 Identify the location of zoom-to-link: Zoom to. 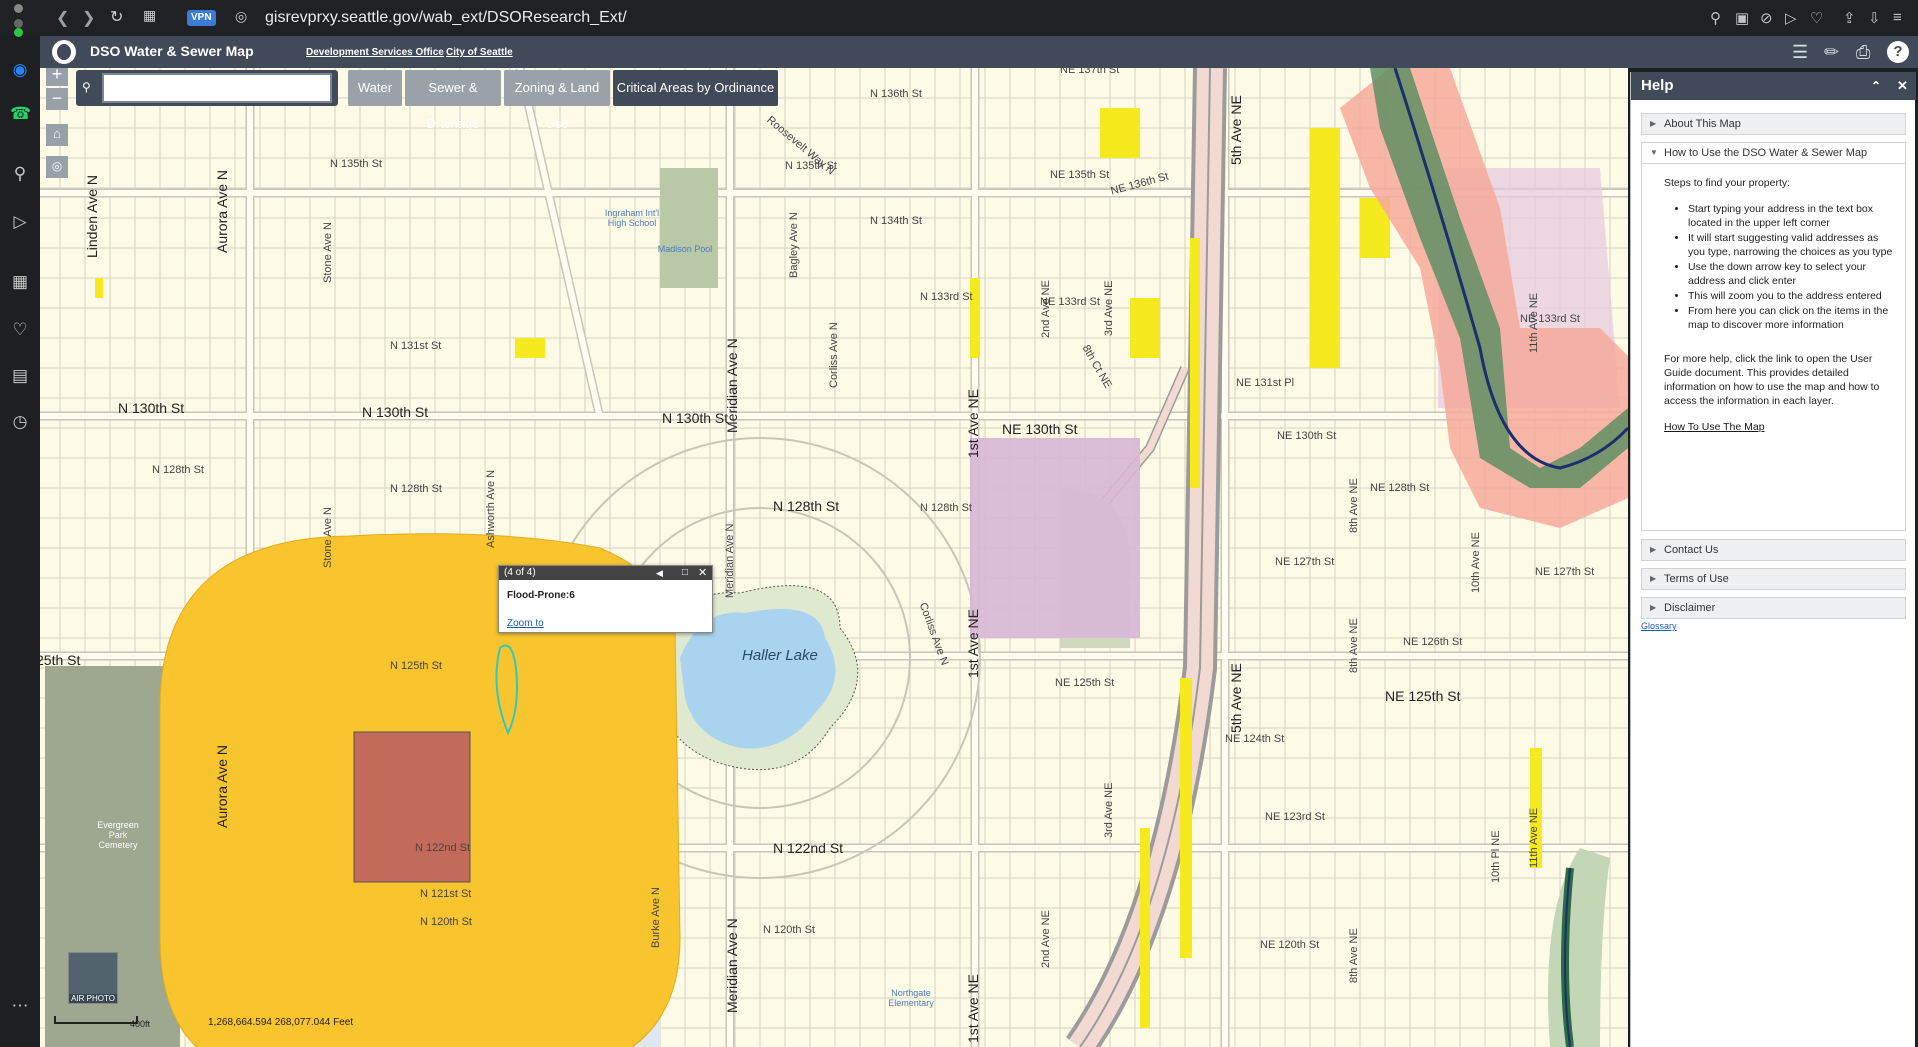
(525, 623).